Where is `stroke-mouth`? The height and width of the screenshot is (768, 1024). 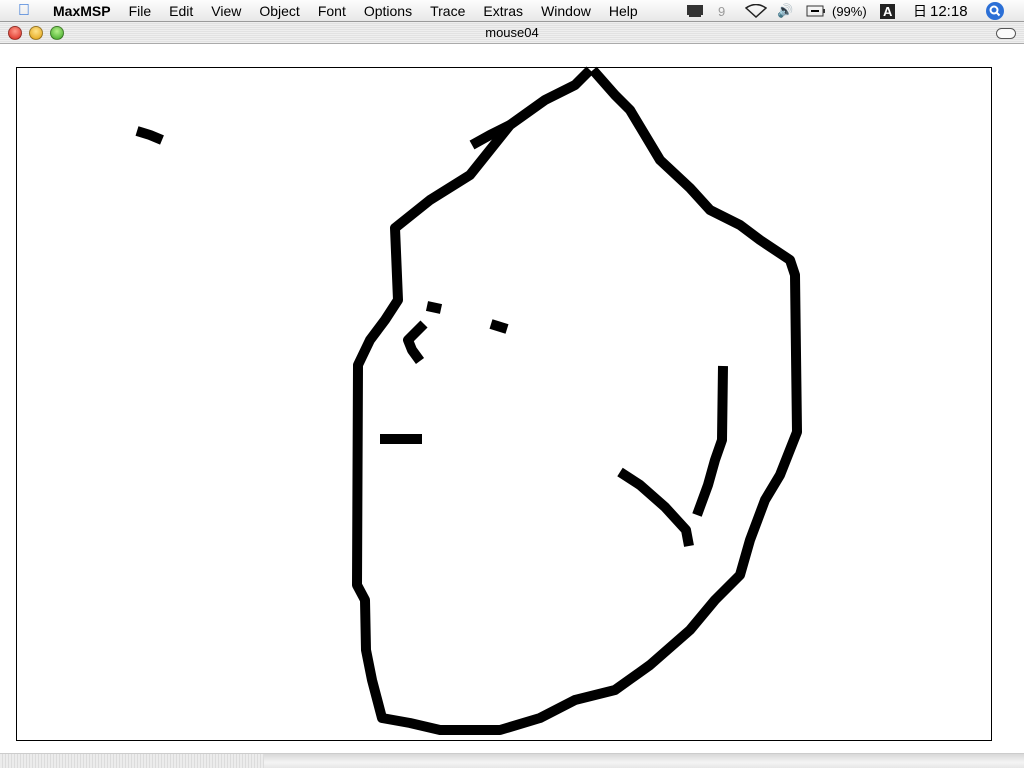
stroke-mouth is located at coordinates (655, 507).